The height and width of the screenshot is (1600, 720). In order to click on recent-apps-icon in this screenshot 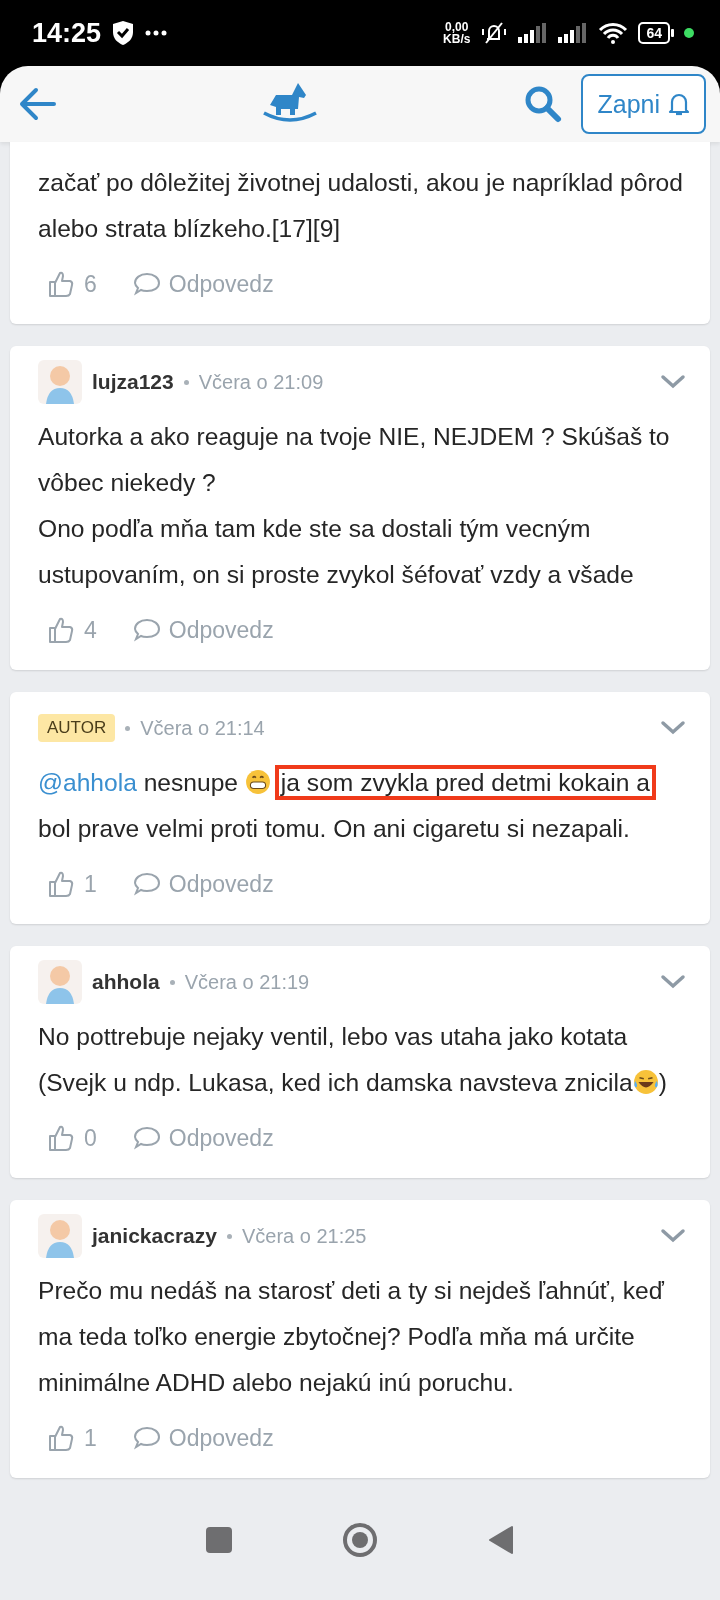, I will do `click(219, 1540)`.